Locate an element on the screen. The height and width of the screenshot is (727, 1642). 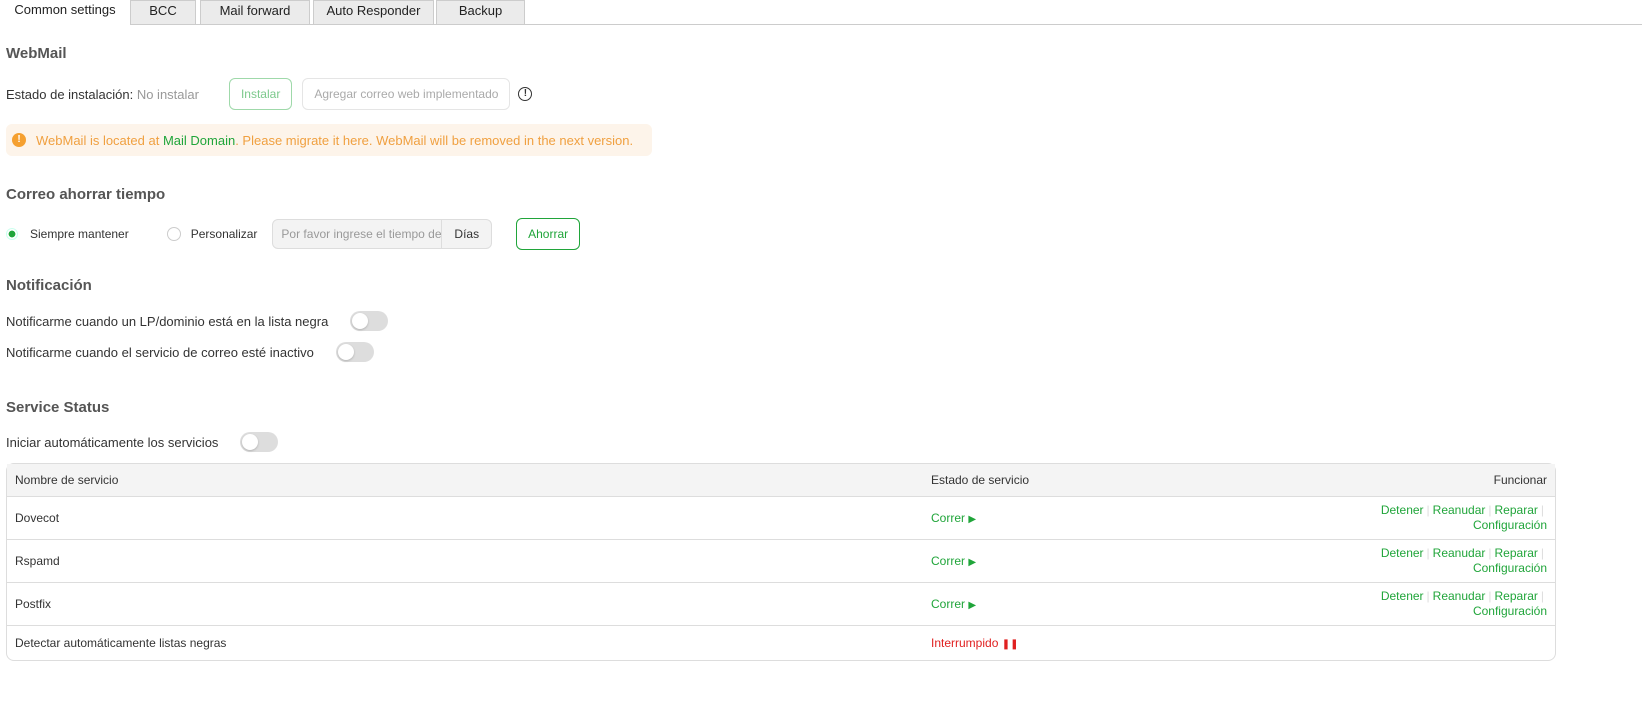
save-button: Ahorrar is located at coordinates (548, 234).